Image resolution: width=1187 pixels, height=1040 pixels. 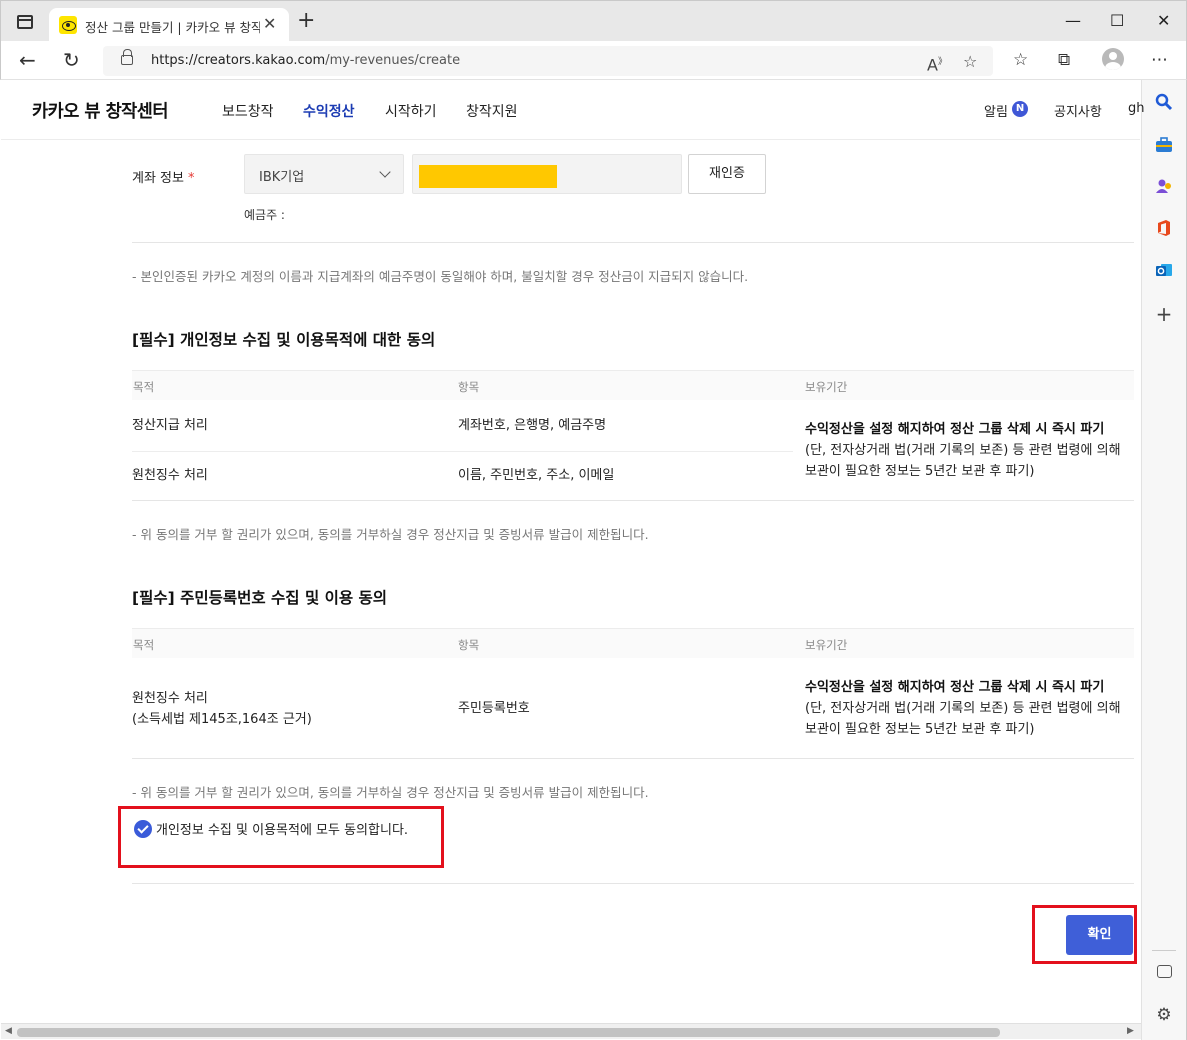 What do you see at coordinates (163, 178) in the screenshot?
I see `account-info-label: 계좌 정보 *` at bounding box center [163, 178].